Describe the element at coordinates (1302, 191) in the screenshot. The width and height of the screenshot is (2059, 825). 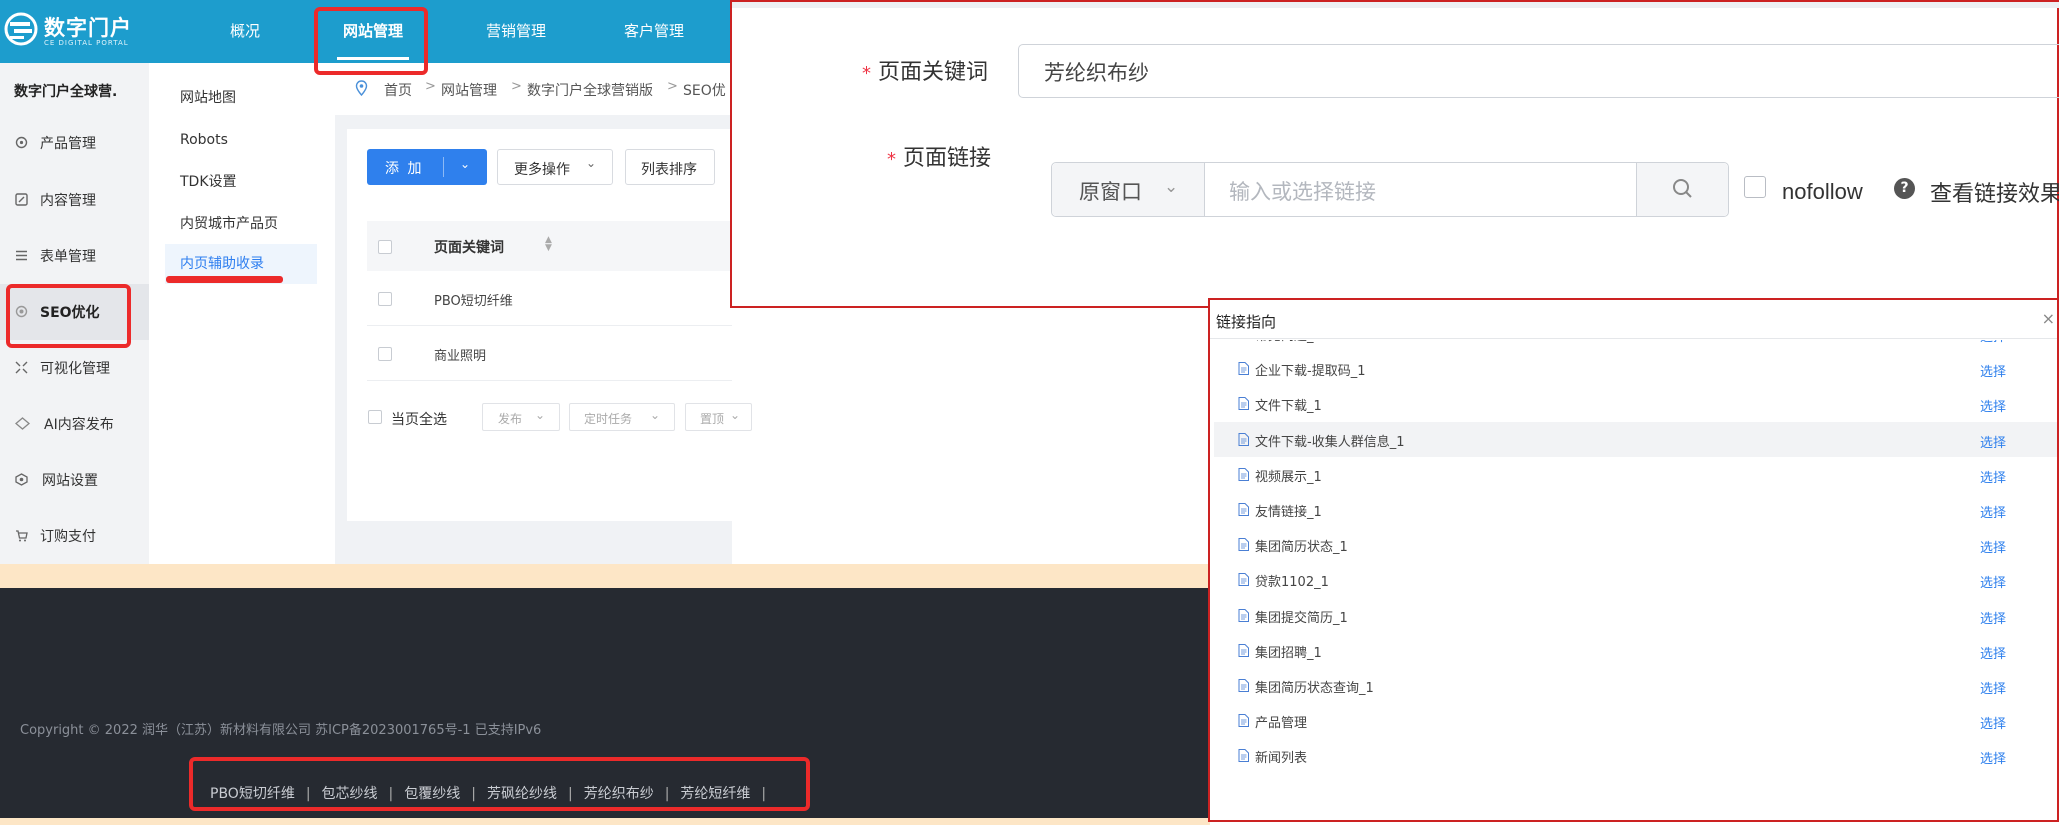
I see `link-input: 输入或选择链接` at that location.